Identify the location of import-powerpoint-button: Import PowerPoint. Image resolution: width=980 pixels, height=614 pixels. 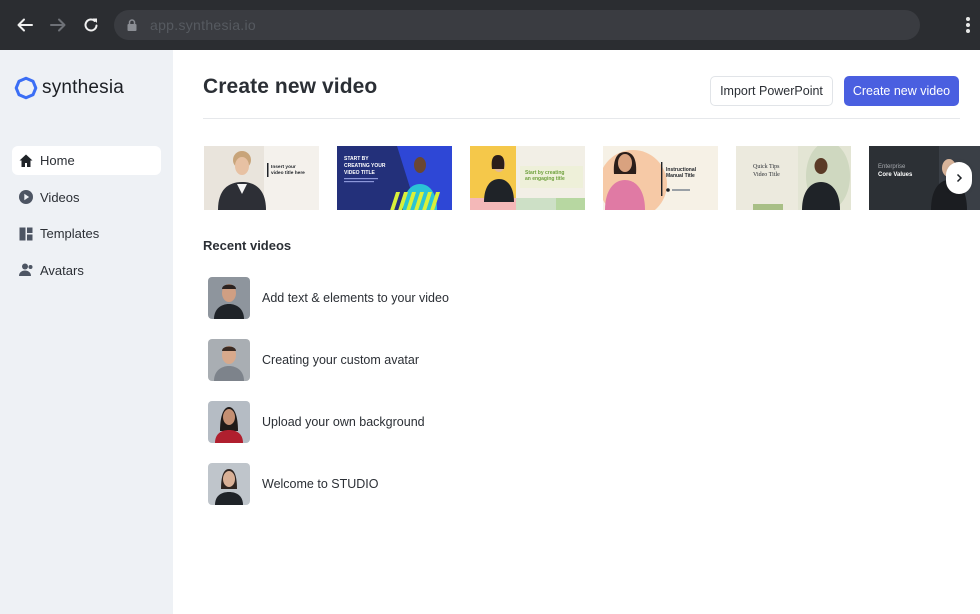
(771, 91).